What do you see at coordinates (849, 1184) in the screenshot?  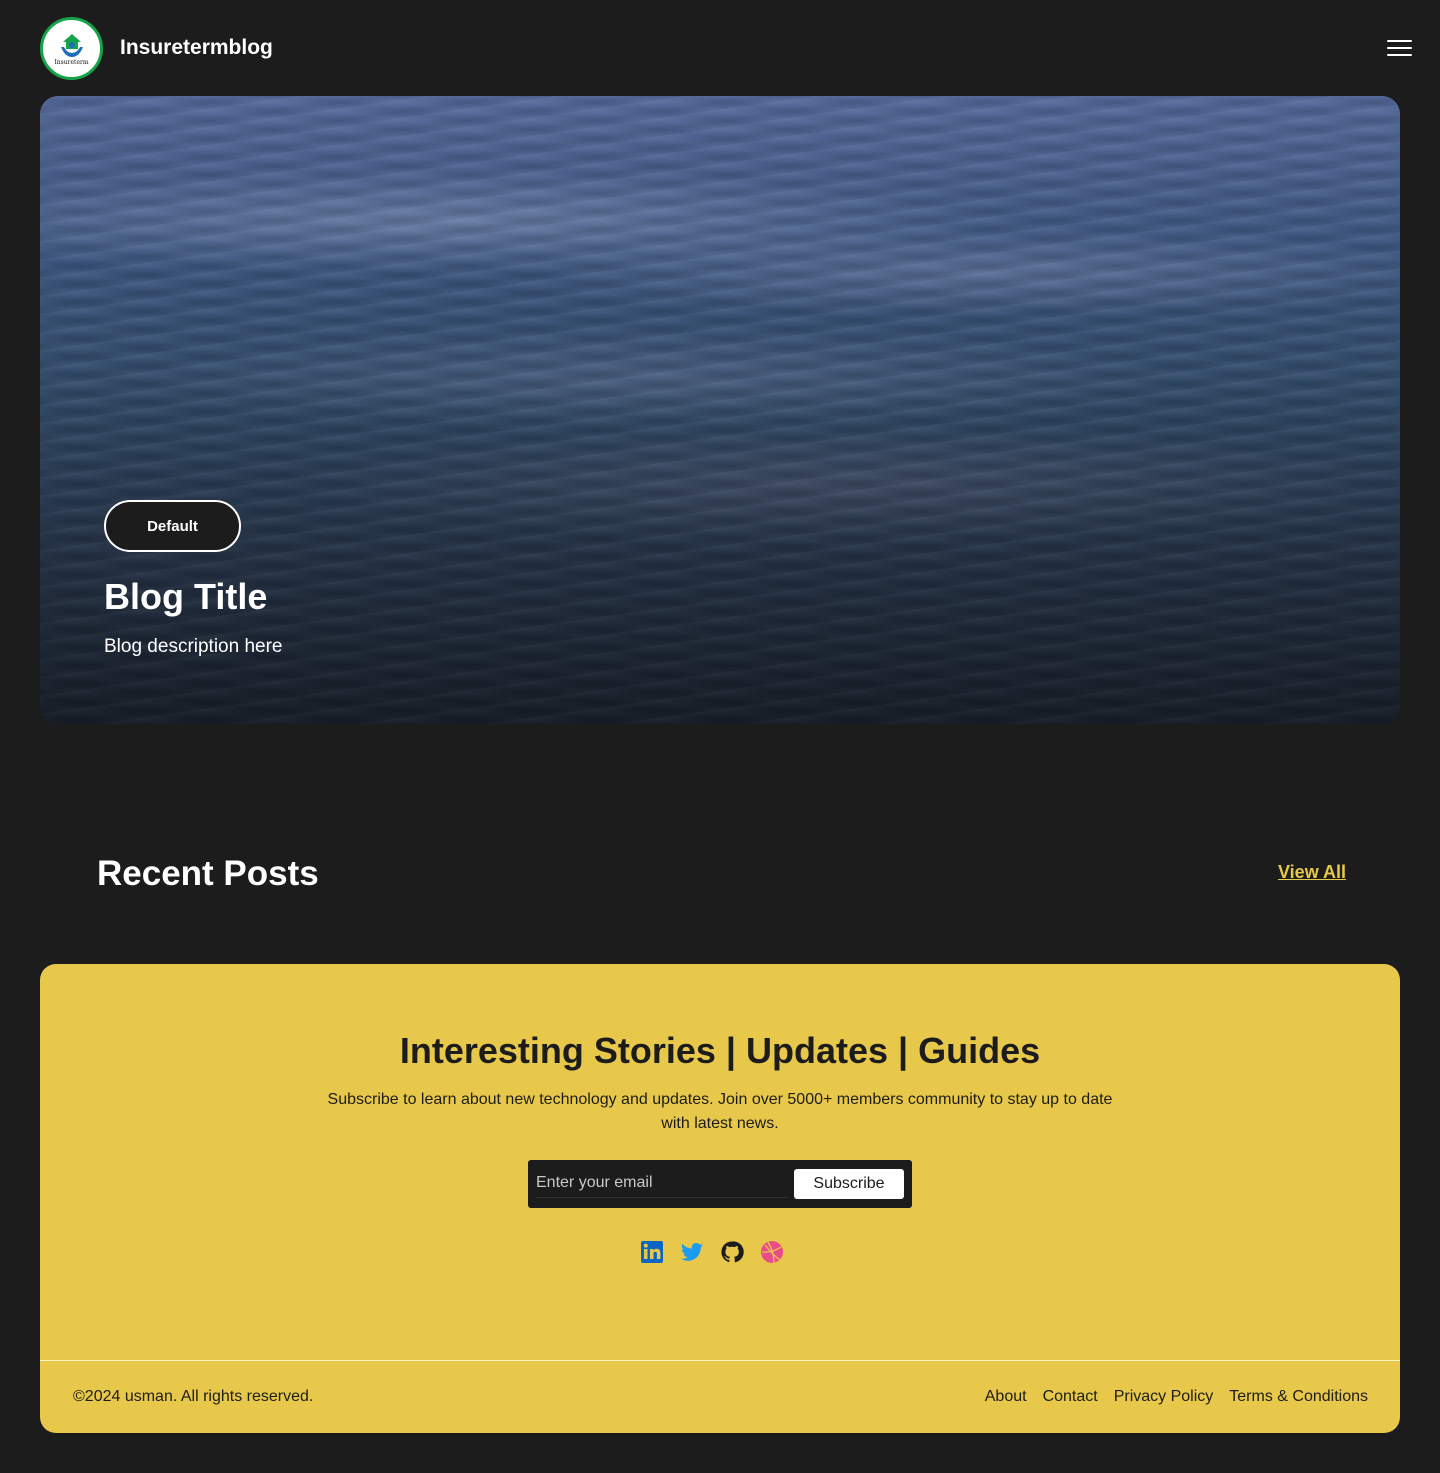 I see `subscribe-button: Subscribe` at bounding box center [849, 1184].